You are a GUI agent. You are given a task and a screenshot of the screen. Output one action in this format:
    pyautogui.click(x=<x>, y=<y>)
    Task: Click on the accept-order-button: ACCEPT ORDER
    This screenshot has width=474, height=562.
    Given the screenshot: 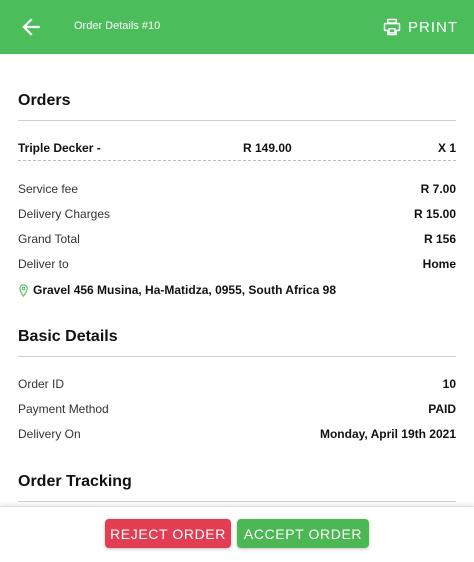 What is the action you would take?
    pyautogui.click(x=303, y=533)
    